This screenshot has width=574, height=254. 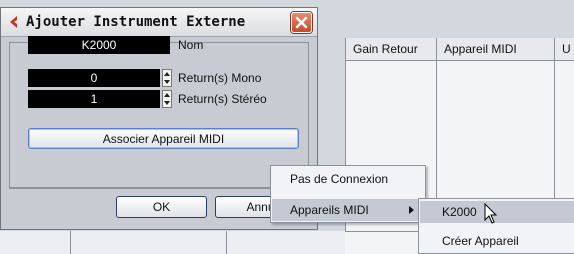 What do you see at coordinates (161, 207) in the screenshot?
I see `ok-button: OK` at bounding box center [161, 207].